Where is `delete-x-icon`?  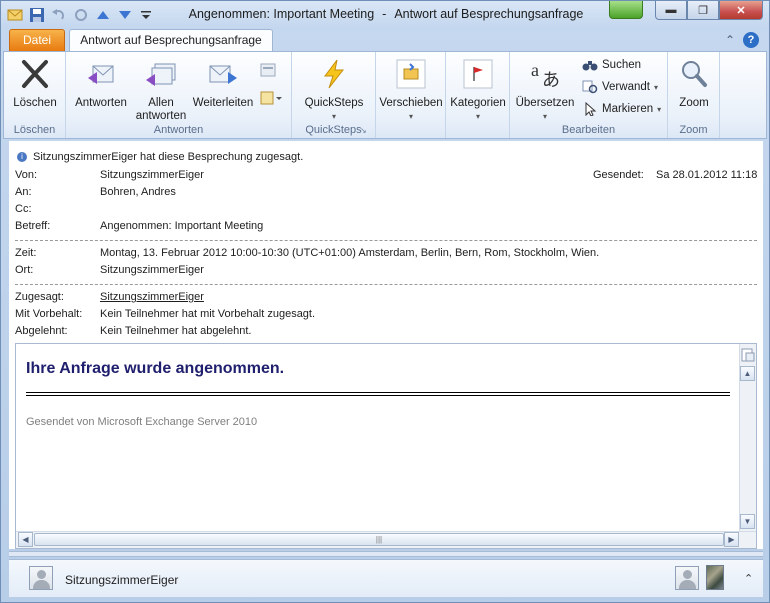 delete-x-icon is located at coordinates (35, 74).